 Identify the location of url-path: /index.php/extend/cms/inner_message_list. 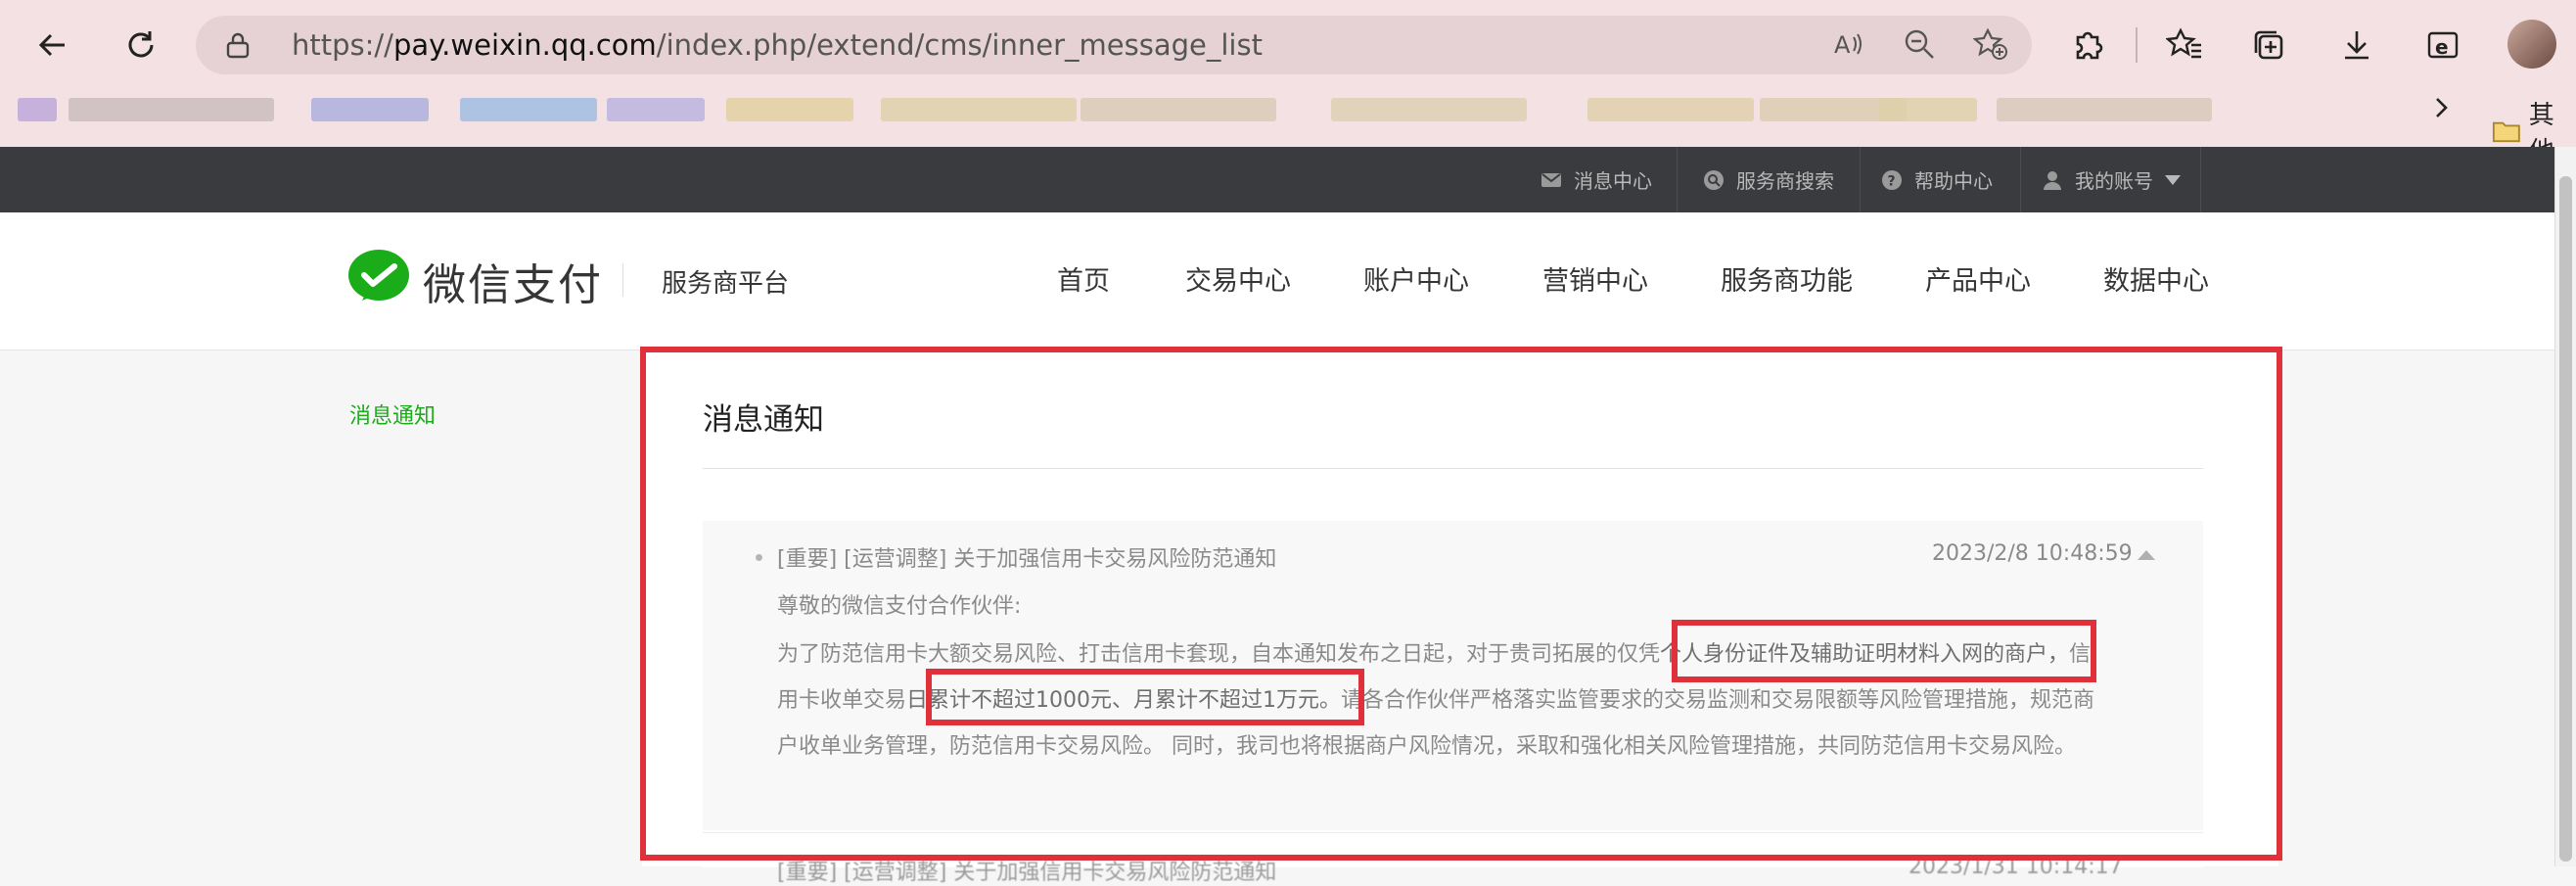
(959, 45).